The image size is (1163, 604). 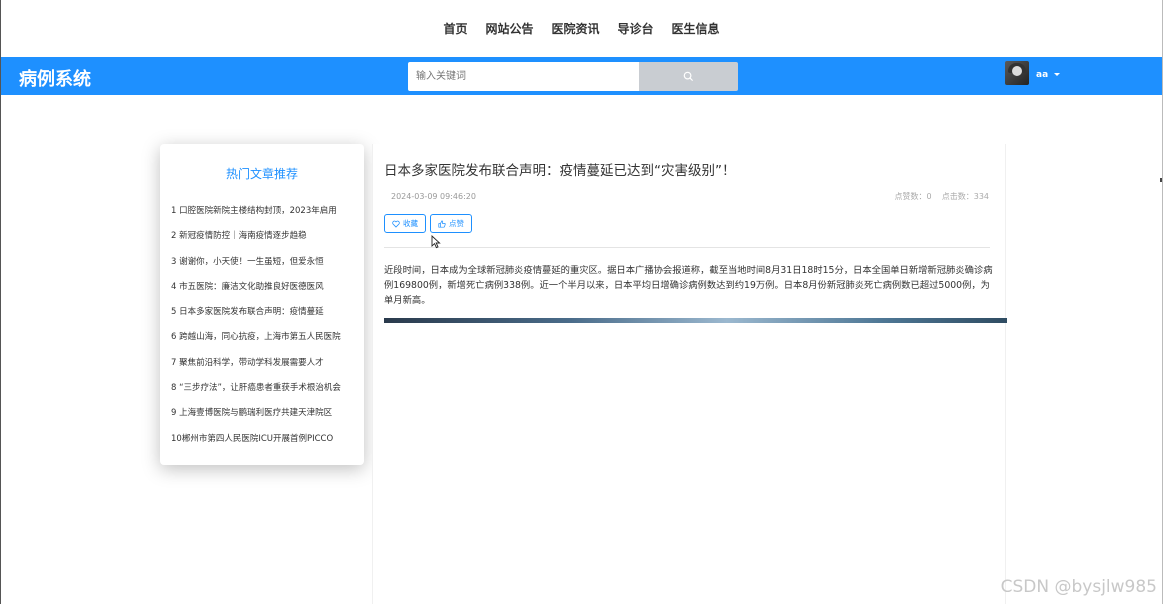 I want to click on nav-item-hospital-news: 医院资讯, so click(x=575, y=28).